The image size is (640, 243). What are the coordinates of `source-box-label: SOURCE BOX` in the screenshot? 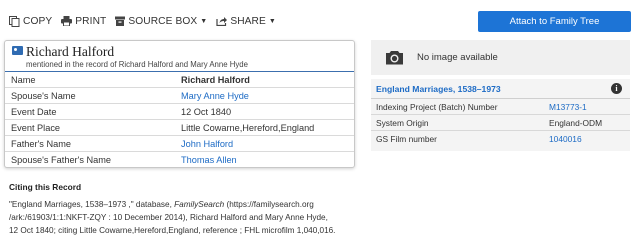 It's located at (163, 21).